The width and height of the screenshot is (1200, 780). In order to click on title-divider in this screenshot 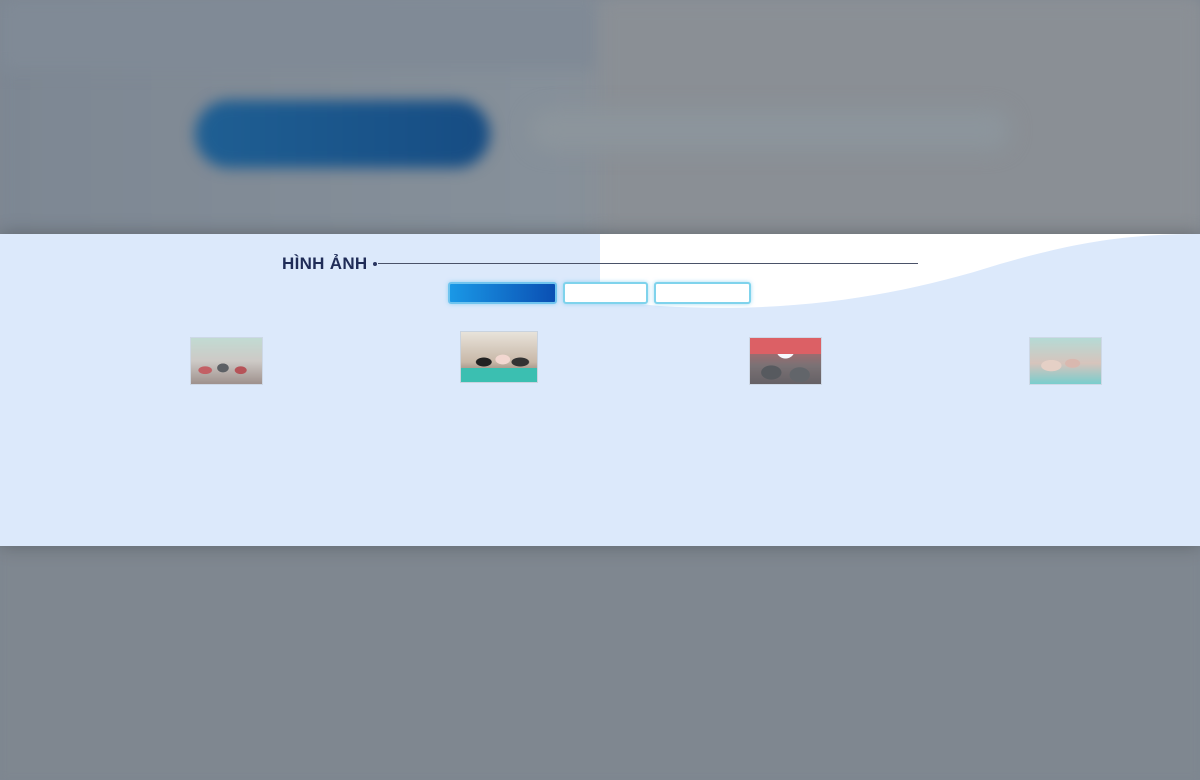, I will do `click(648, 263)`.